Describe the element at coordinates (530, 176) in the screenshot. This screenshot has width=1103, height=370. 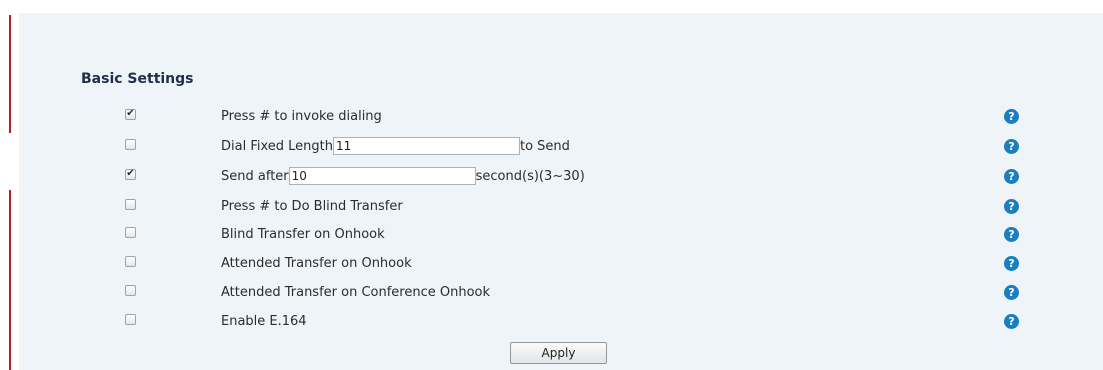
I see `label-seconds-range: second(s)(3~30)` at that location.